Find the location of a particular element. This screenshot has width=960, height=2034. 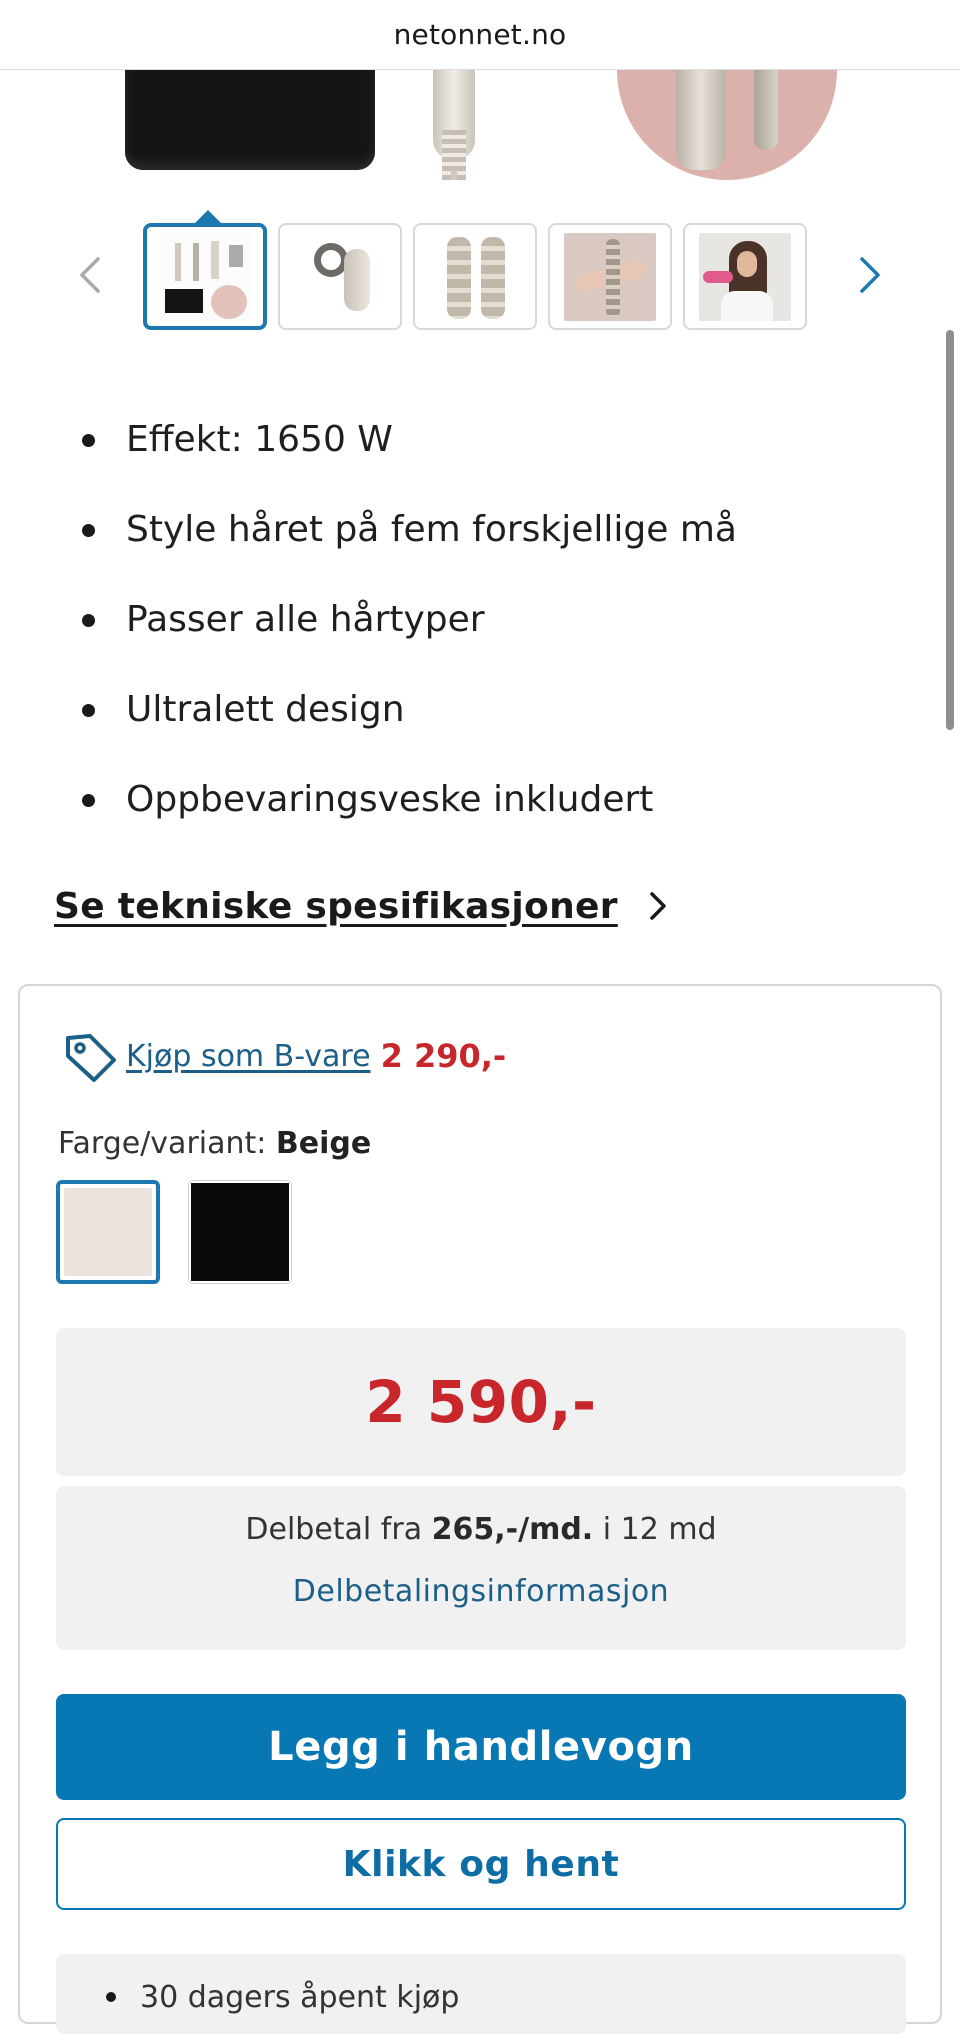

pink-accessory-image is located at coordinates (727, 125).